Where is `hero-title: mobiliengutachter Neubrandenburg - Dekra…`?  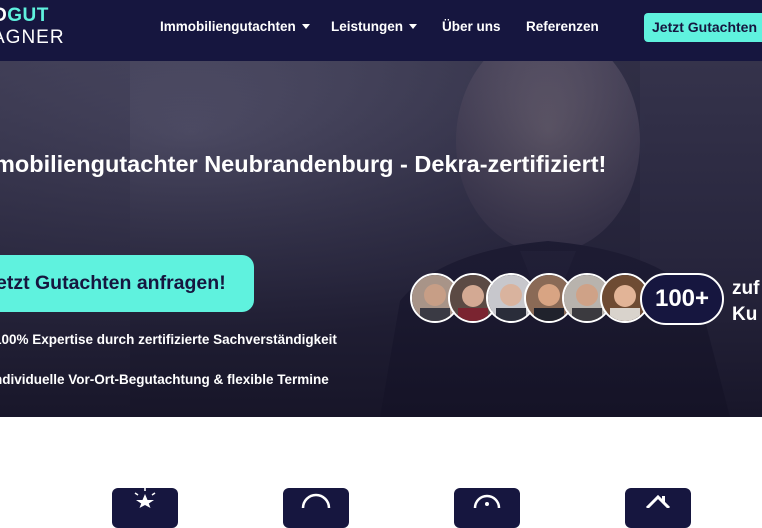
hero-title: mobiliengutachter Neubrandenburg - Dekra… is located at coordinates (303, 164).